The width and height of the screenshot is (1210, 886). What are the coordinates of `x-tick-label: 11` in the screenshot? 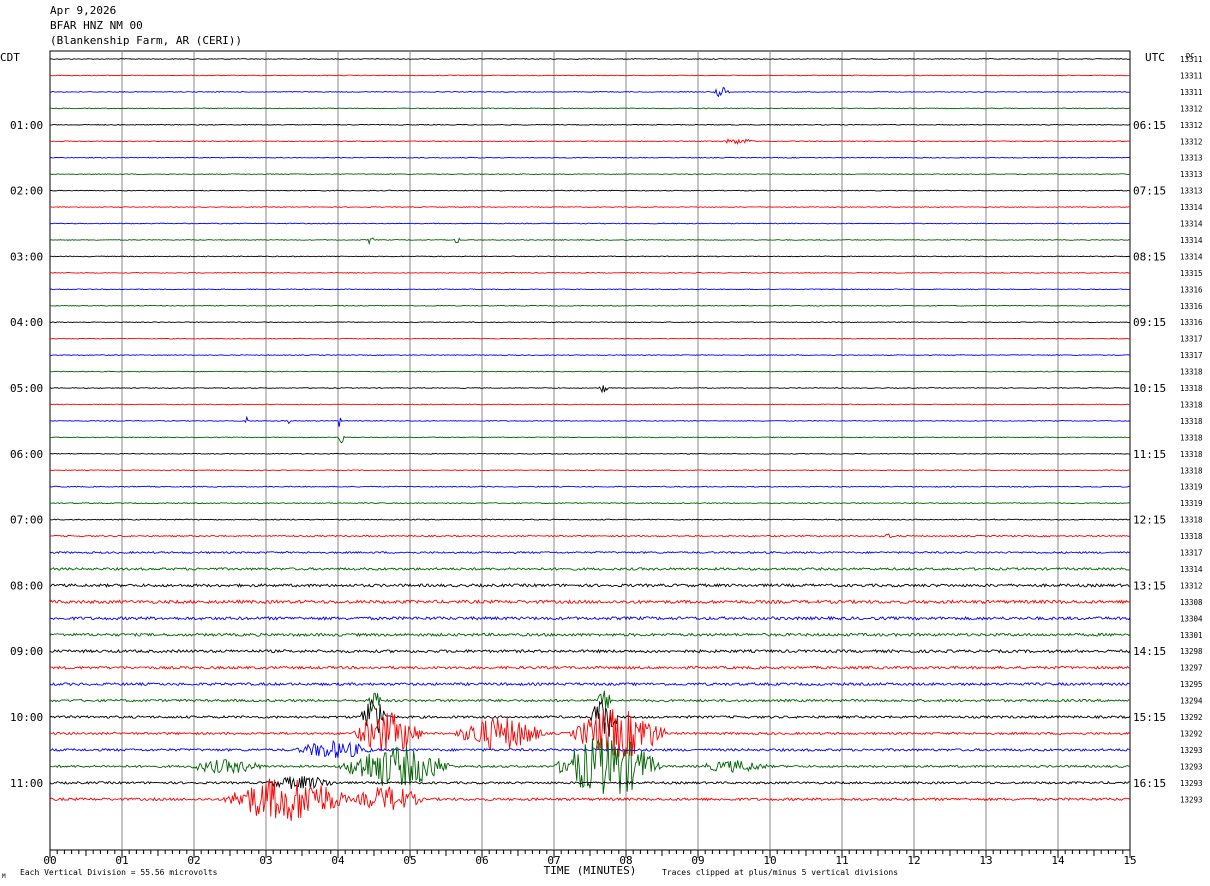 It's located at (841, 860).